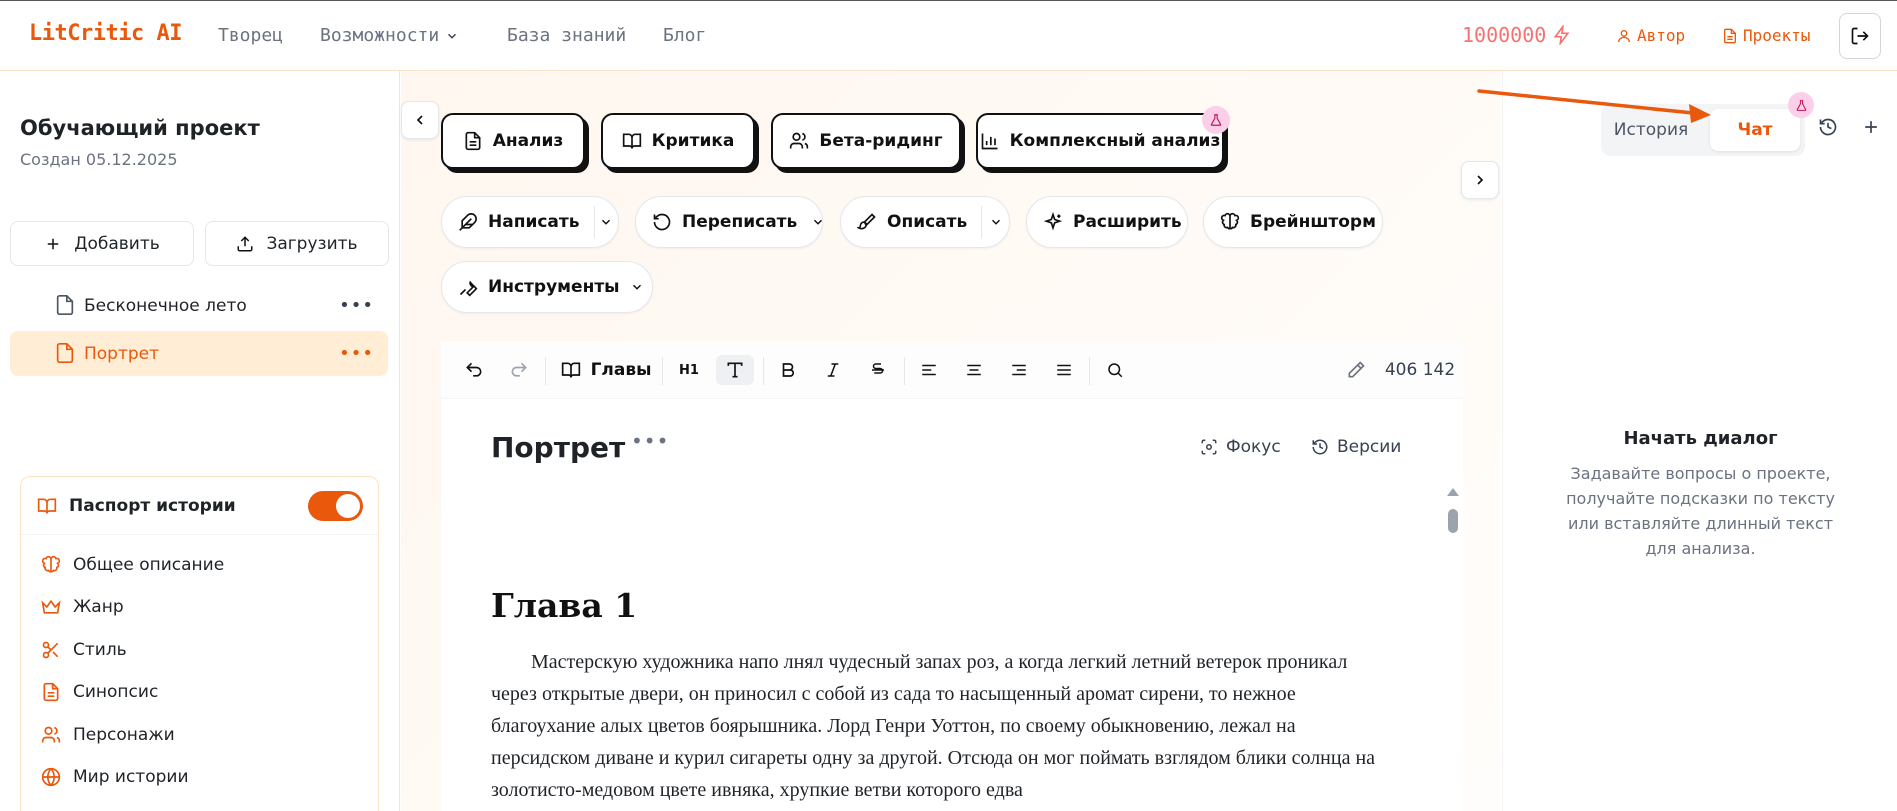  Describe the element at coordinates (689, 370) in the screenshot. I see `heading1-button: H1` at that location.